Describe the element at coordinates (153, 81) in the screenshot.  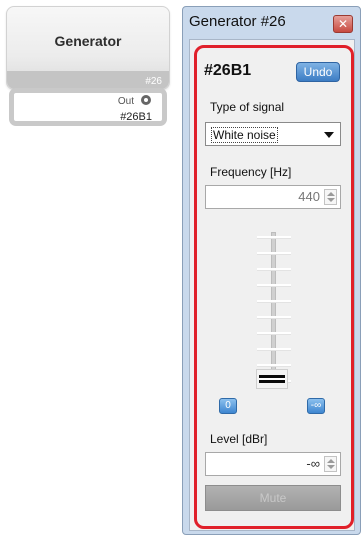
I see `generator-block-id: #26` at that location.